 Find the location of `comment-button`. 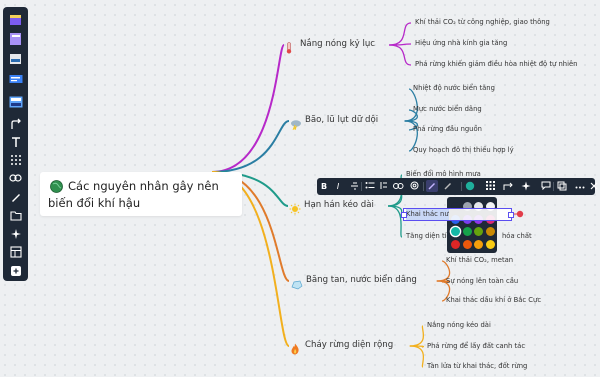

comment-button is located at coordinates (546, 186).